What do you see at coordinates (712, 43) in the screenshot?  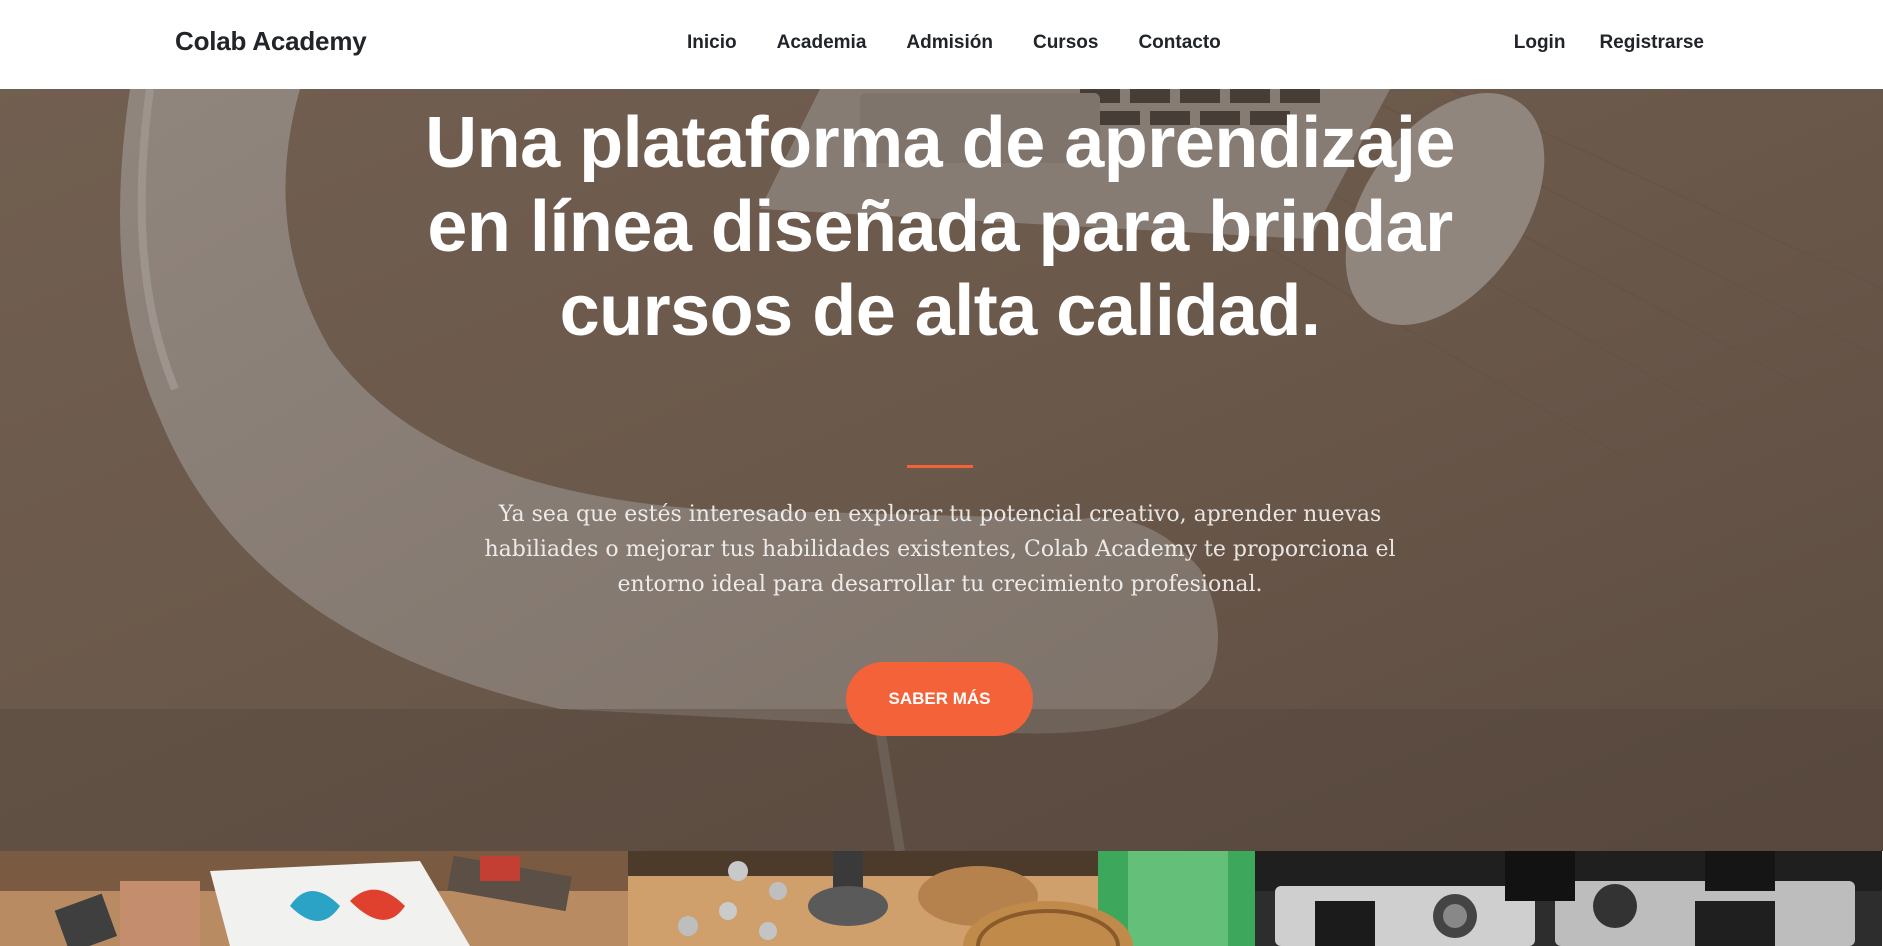 I see `nav-link-inicio: Inicio` at bounding box center [712, 43].